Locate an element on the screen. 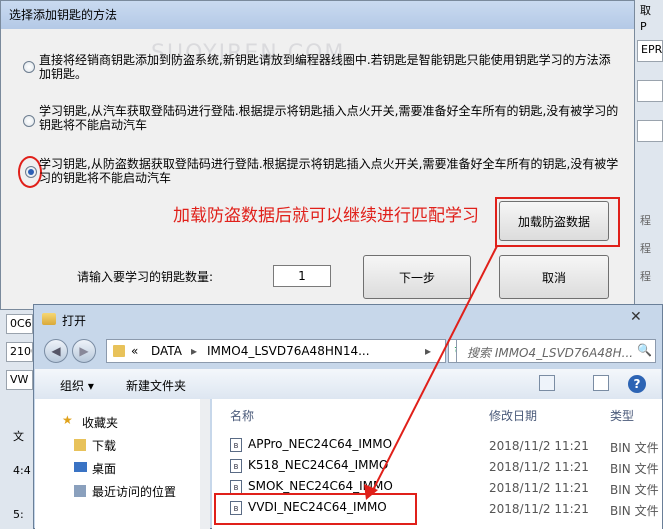 The height and width of the screenshot is (529, 663). annotation-arrow is located at coordinates (431, 372).